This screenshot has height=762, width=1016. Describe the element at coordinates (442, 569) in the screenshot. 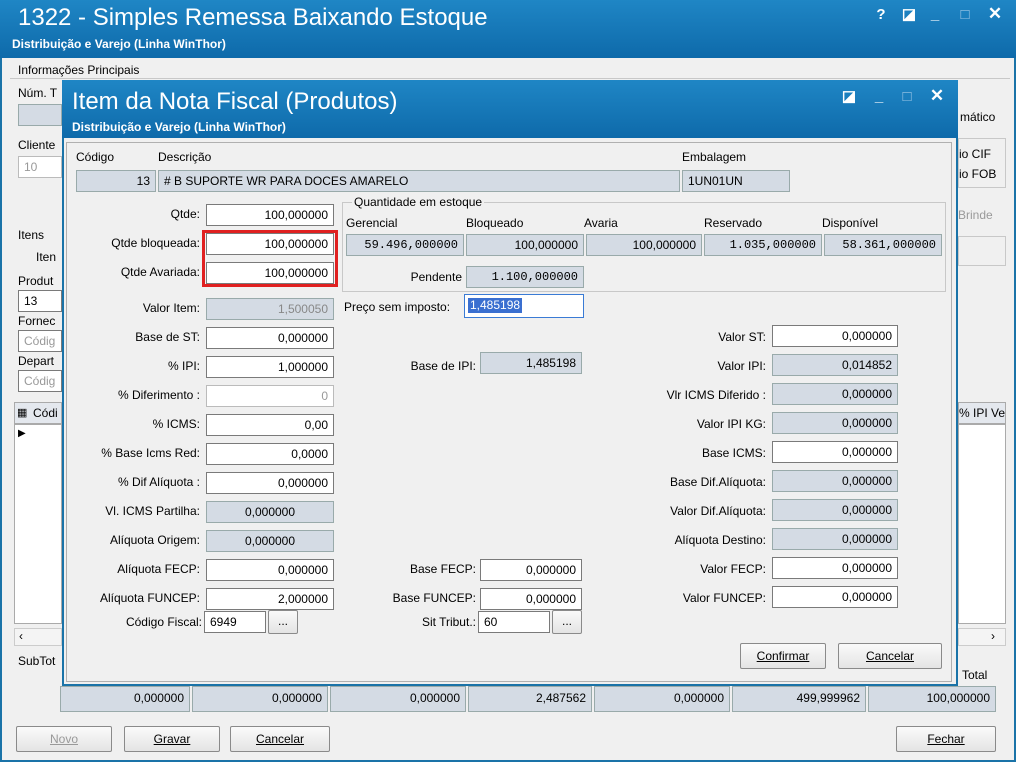

I see `base-fecp-label: Base FECP:` at that location.